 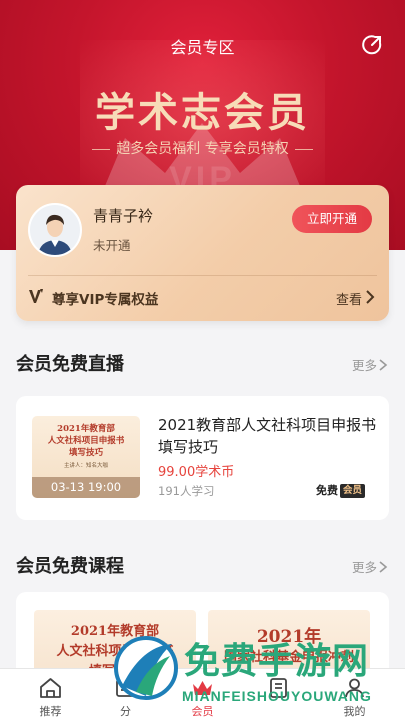 I want to click on profile-icon, so click(x=354, y=688).